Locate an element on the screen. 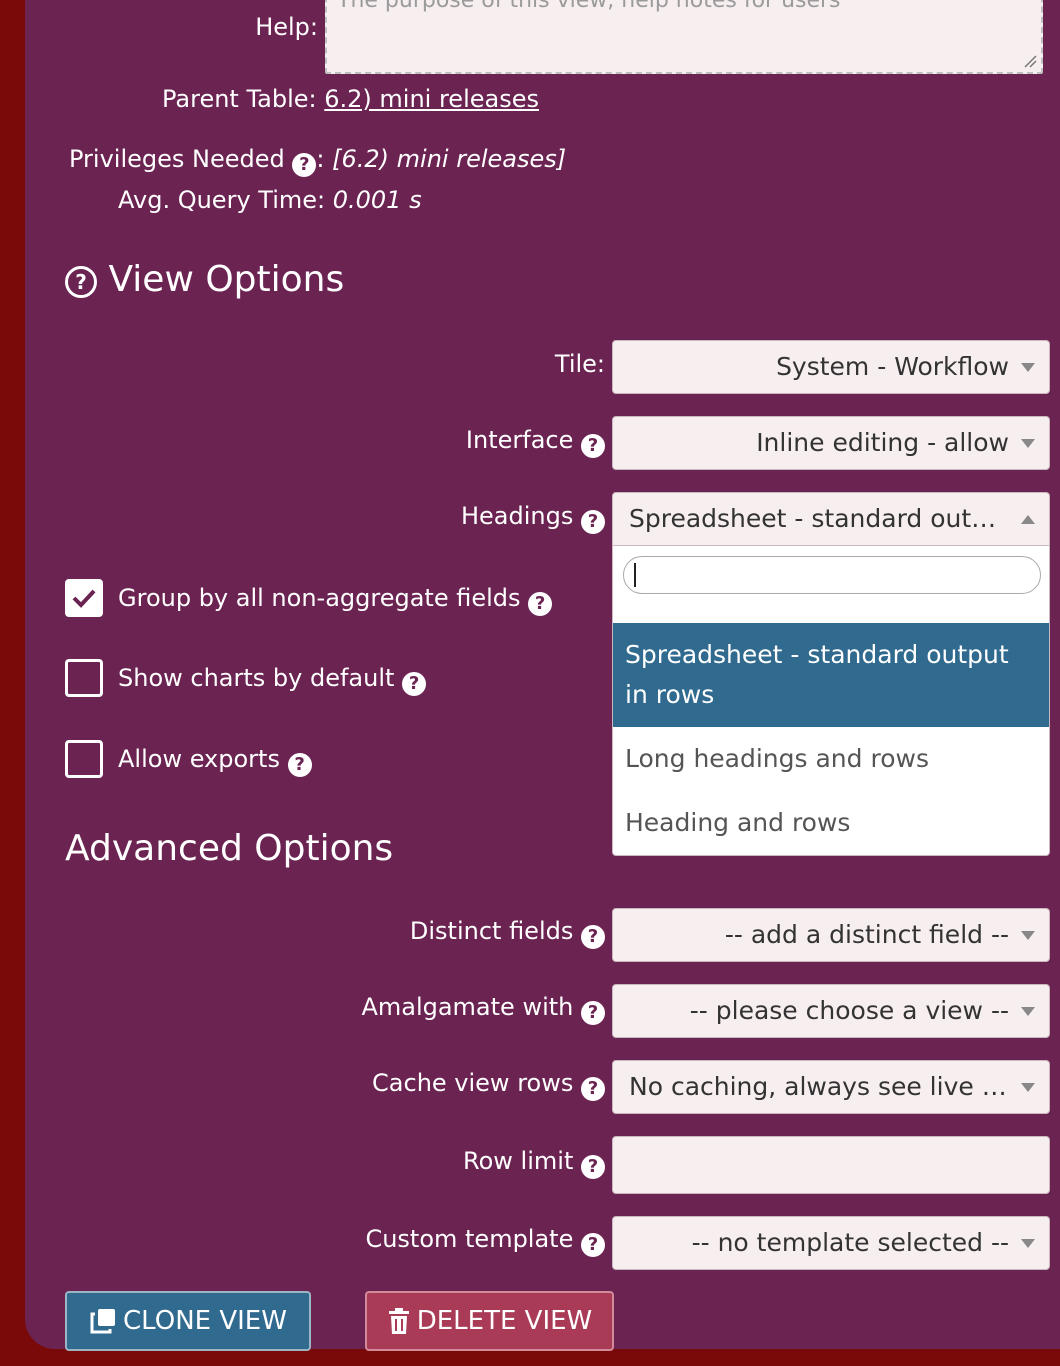  privileges-value: [6.2) mini releases] is located at coordinates (449, 159).